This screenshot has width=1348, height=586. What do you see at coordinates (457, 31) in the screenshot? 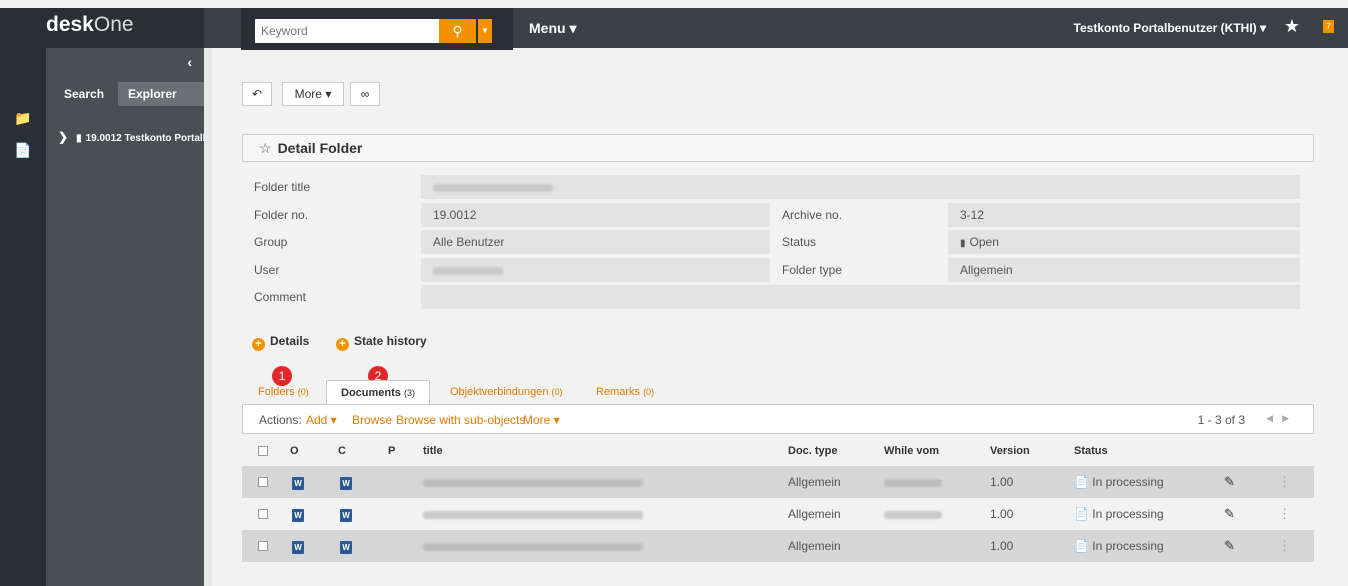
I see `search-button: ⚲` at bounding box center [457, 31].